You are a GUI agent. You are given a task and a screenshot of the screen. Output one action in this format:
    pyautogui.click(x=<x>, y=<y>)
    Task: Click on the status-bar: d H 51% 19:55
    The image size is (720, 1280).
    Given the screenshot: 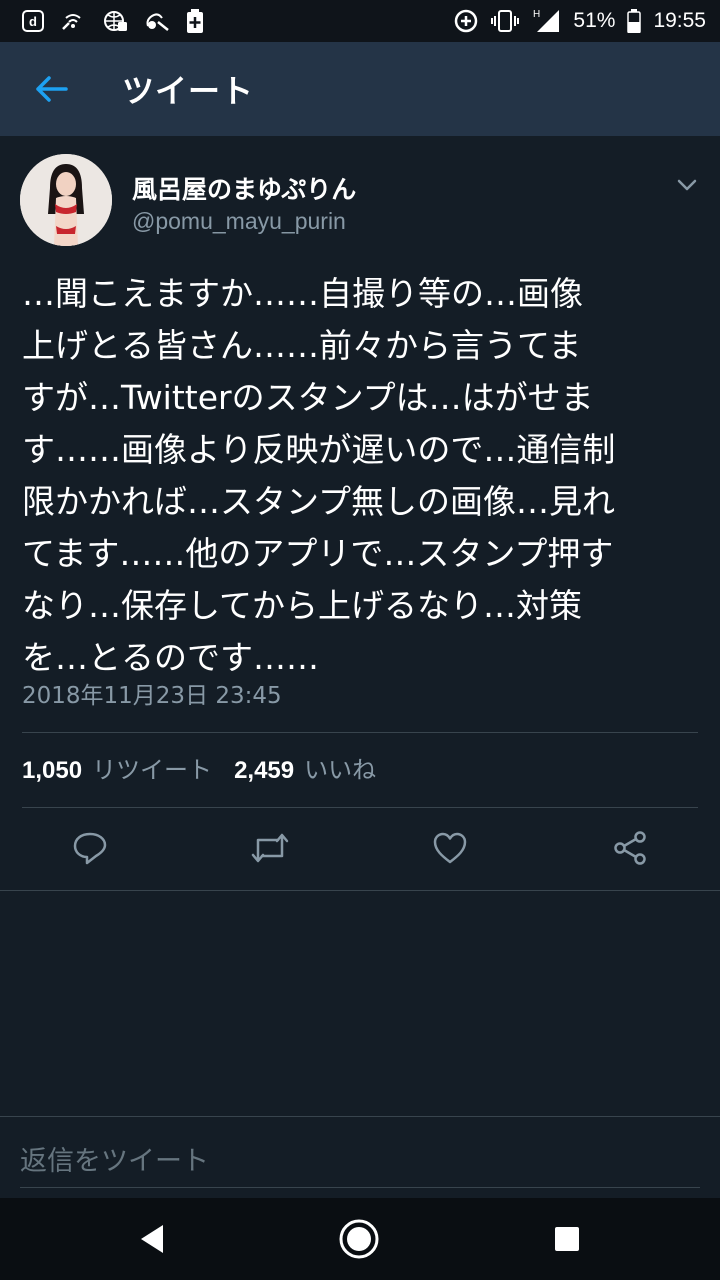 What is the action you would take?
    pyautogui.click(x=360, y=21)
    